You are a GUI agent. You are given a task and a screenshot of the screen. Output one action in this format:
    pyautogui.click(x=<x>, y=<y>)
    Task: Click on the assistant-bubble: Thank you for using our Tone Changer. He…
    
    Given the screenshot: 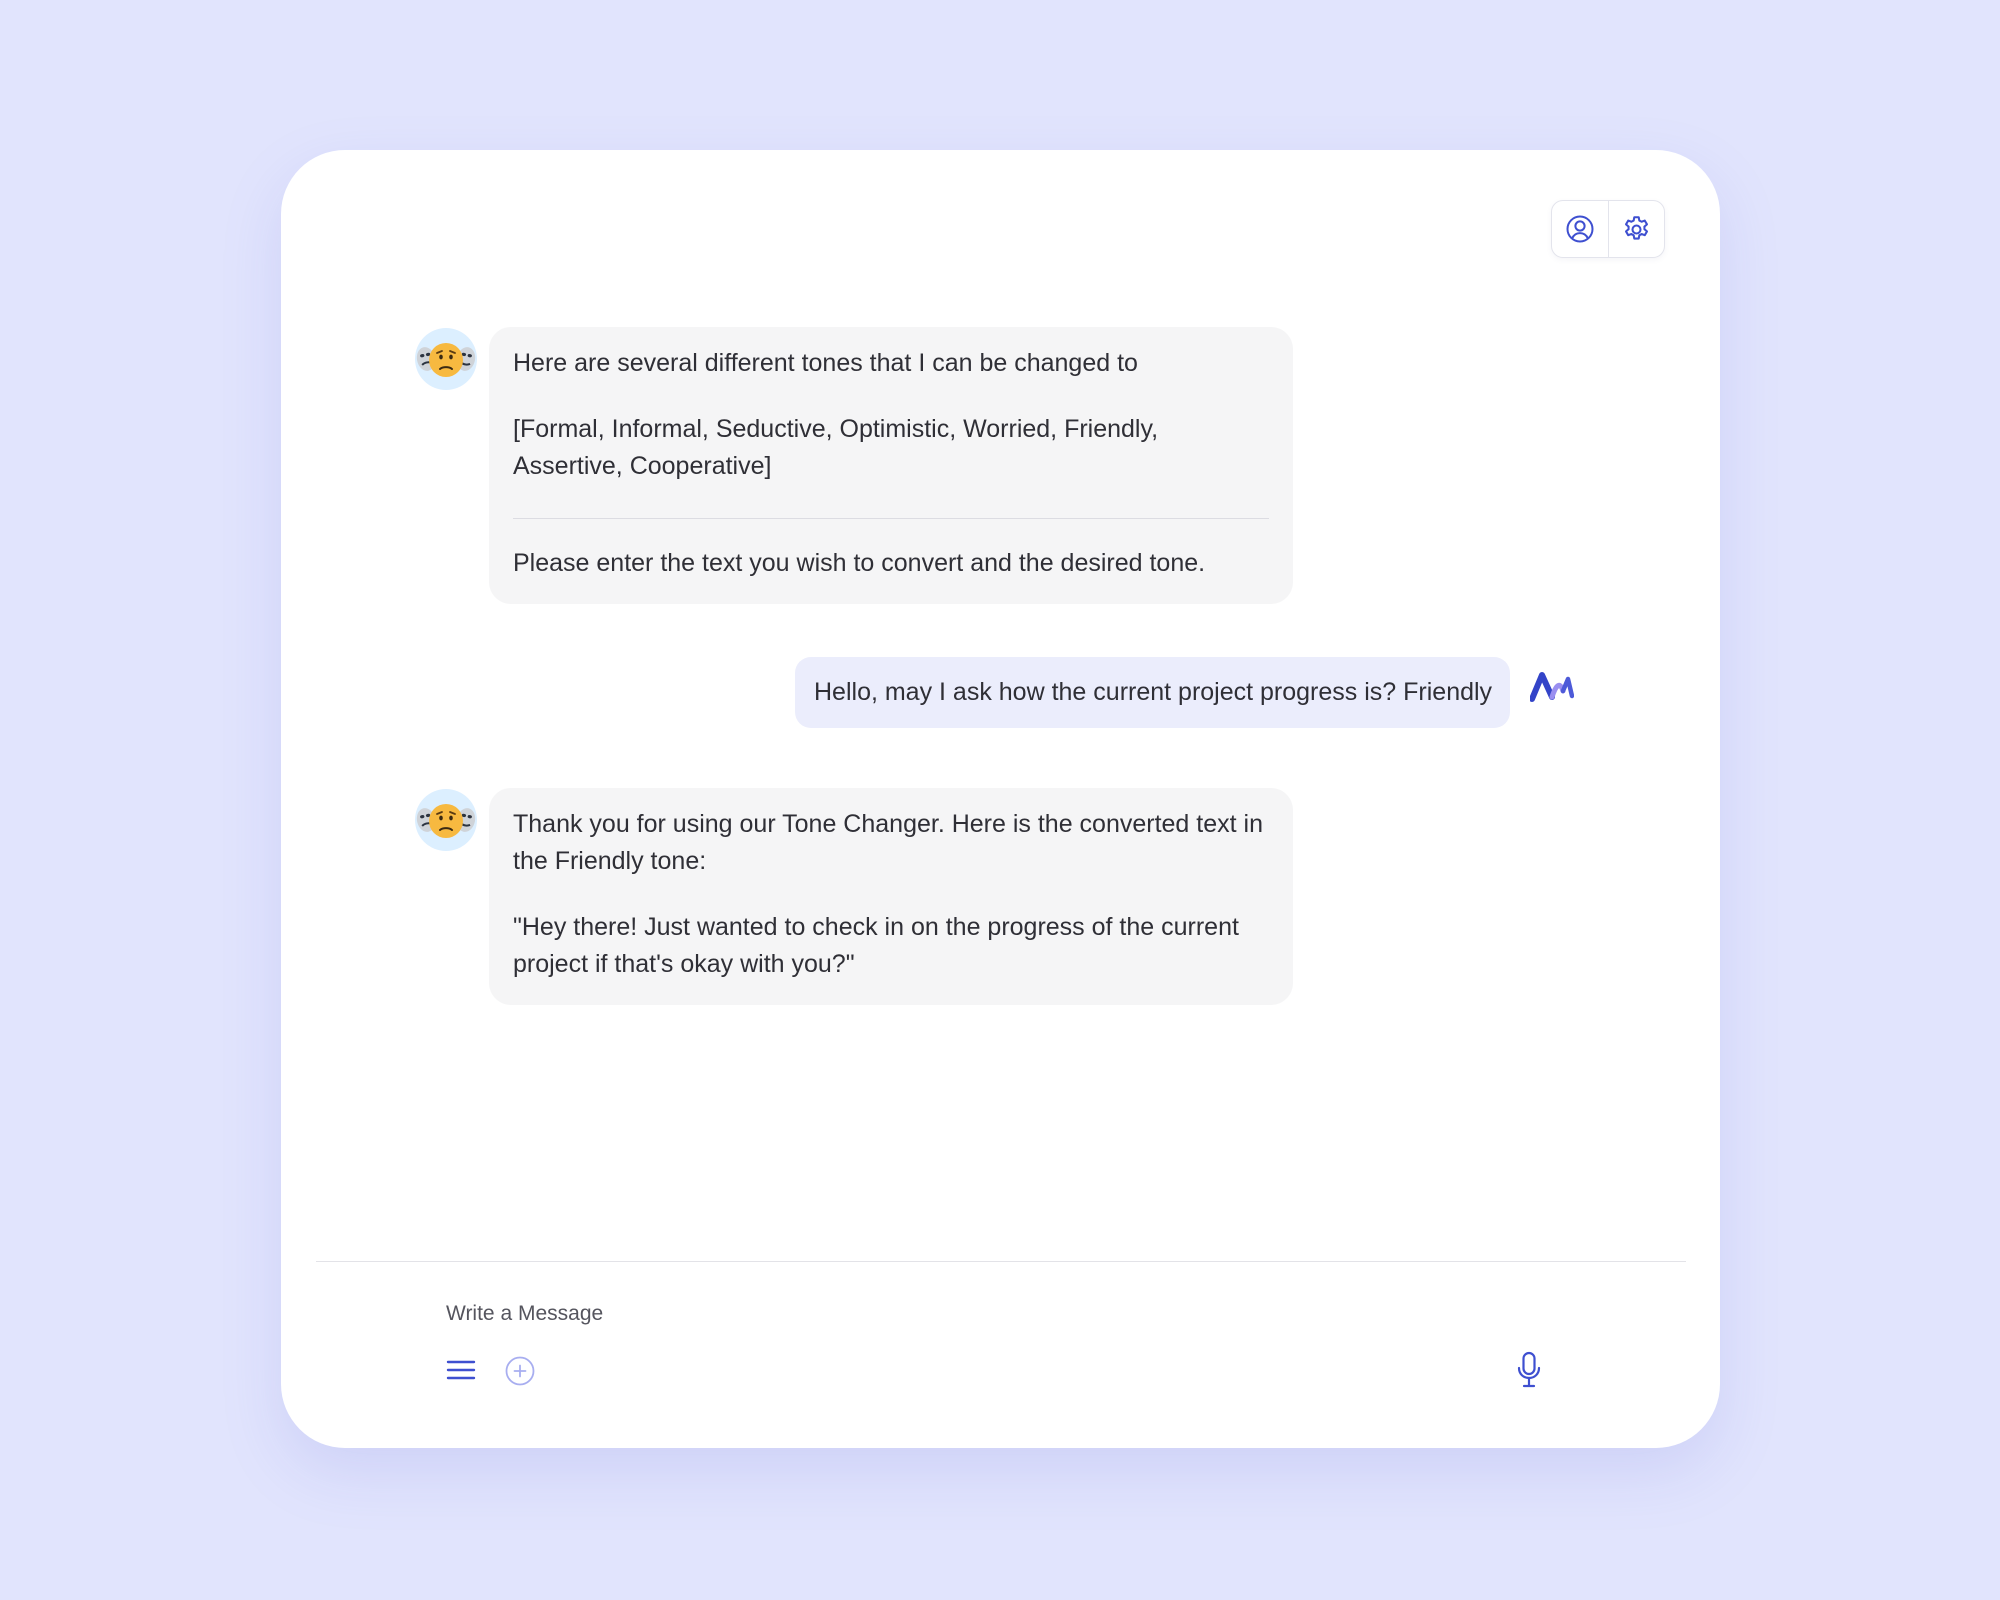 What is the action you would take?
    pyautogui.click(x=891, y=896)
    